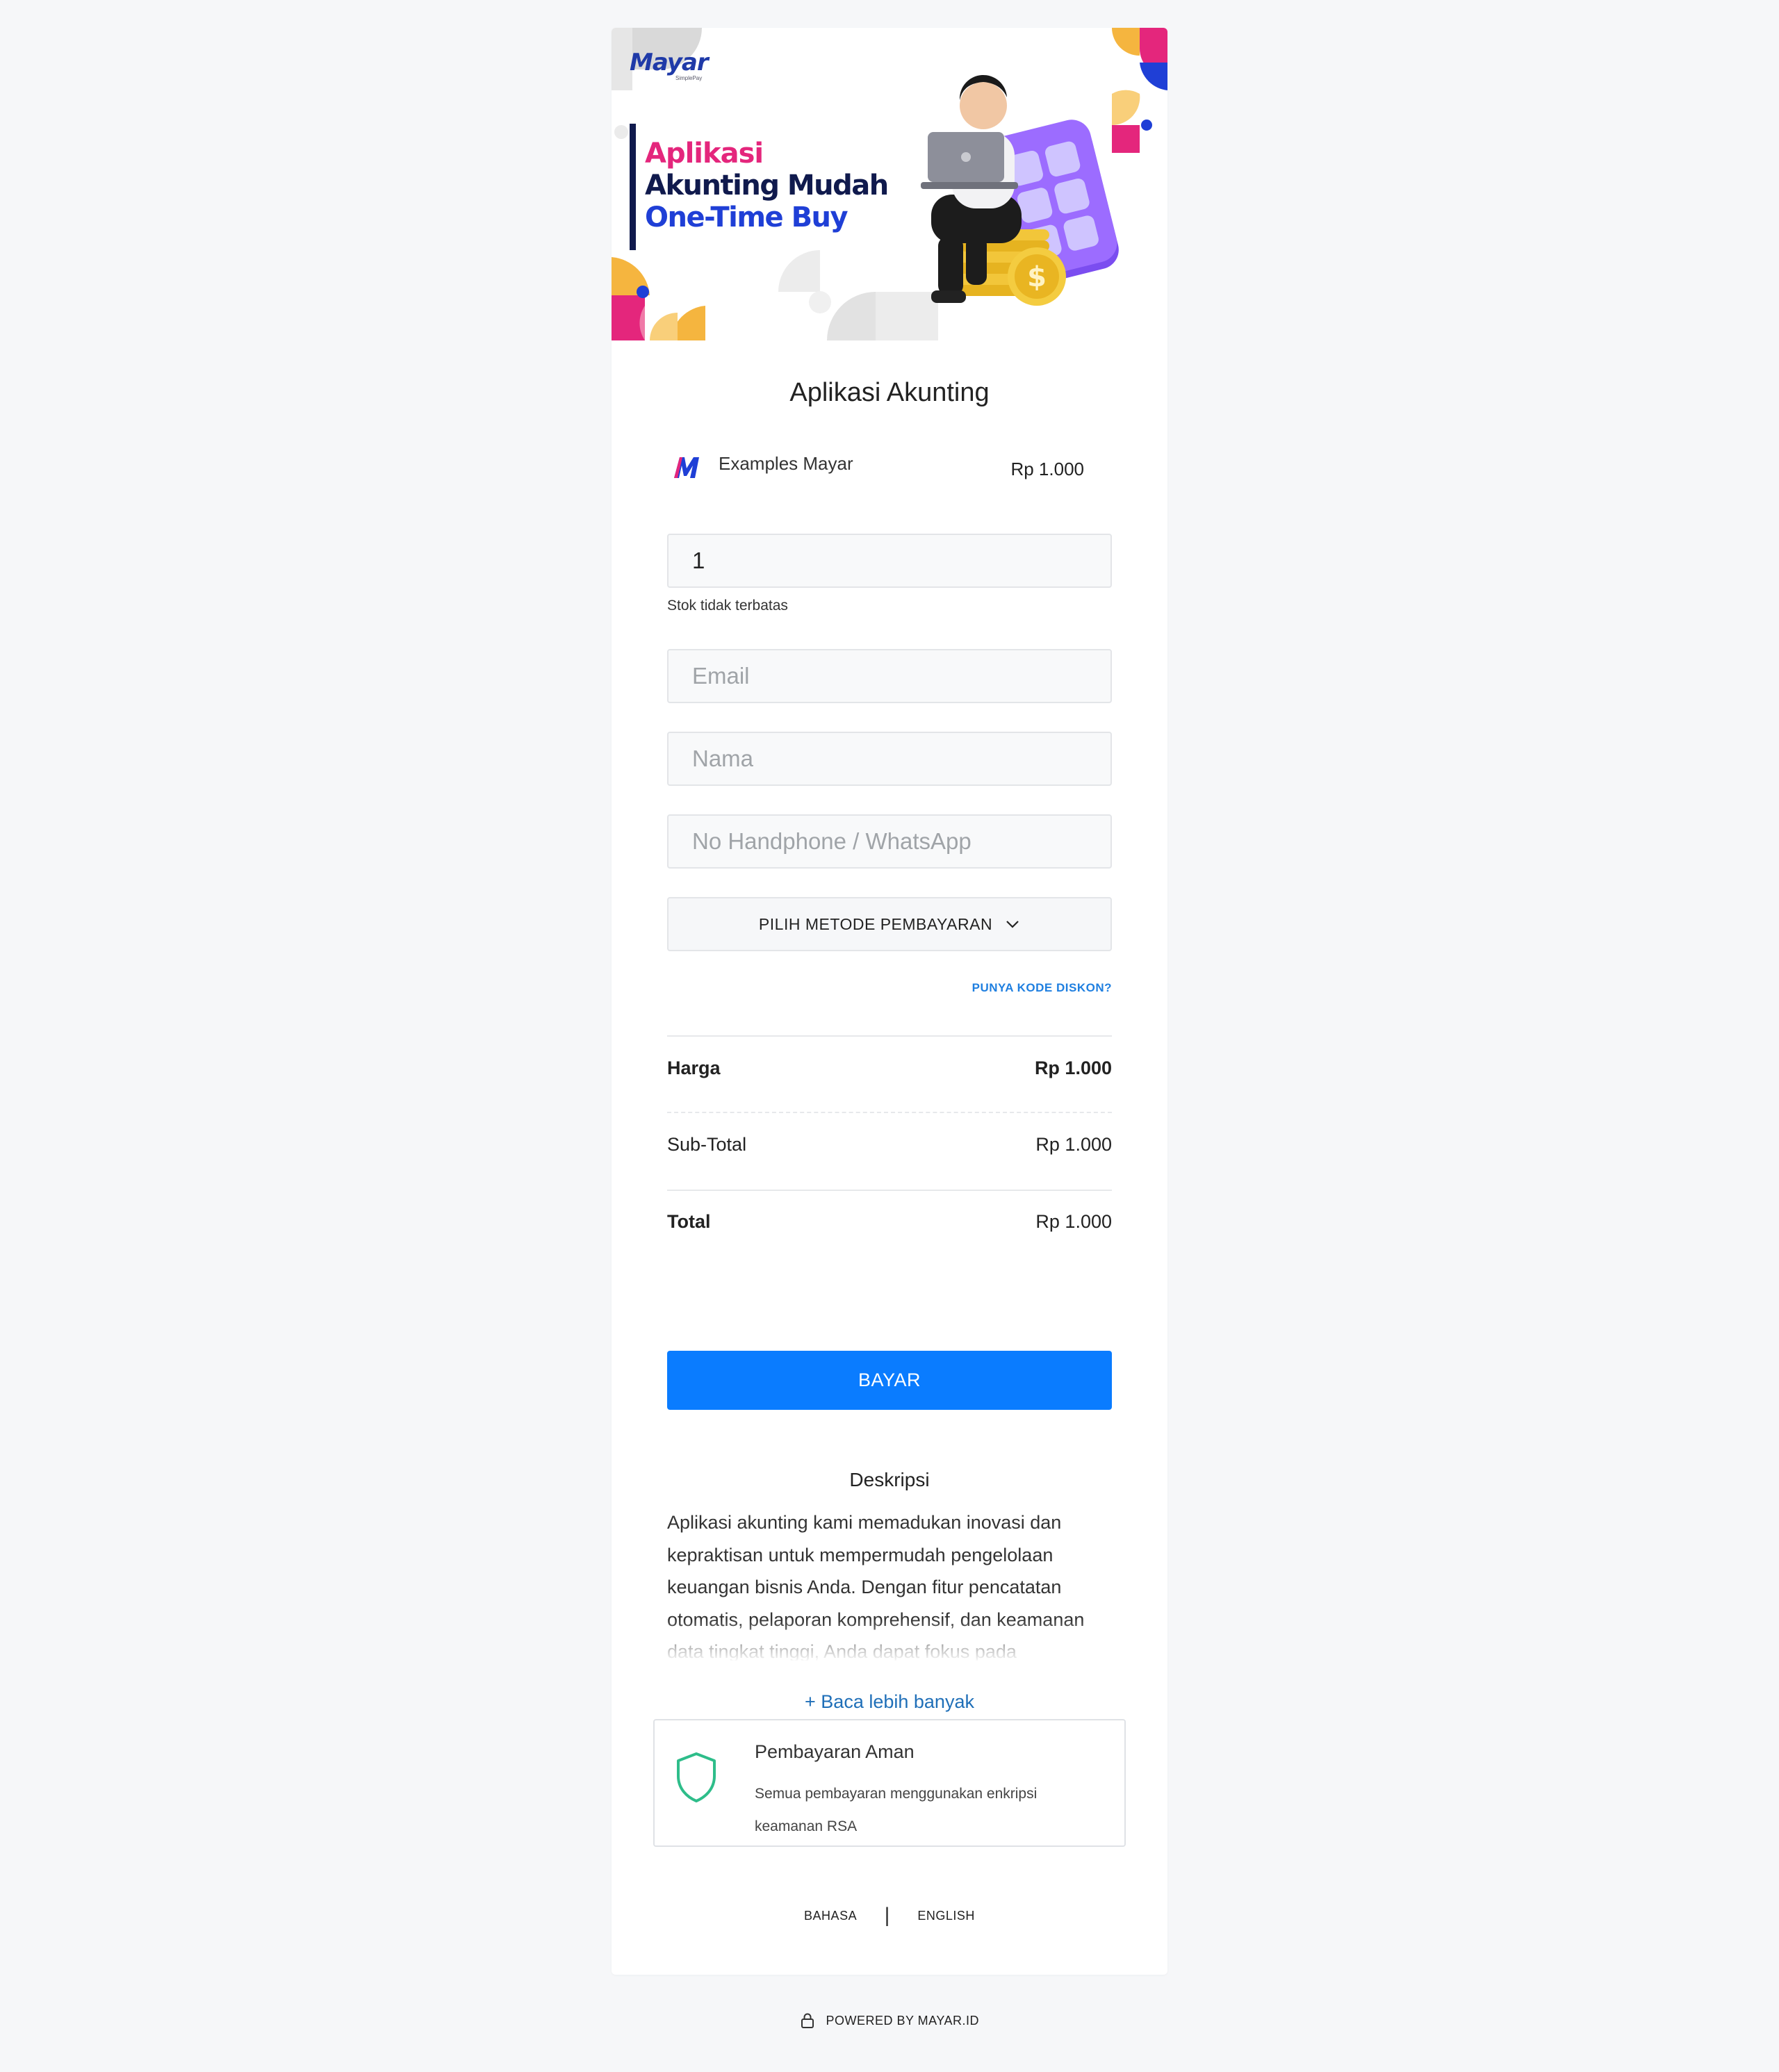  I want to click on quantity-input, so click(889, 561).